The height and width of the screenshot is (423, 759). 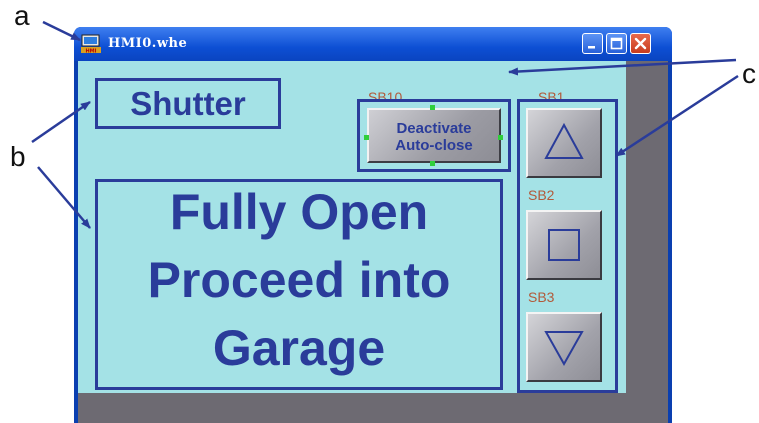 I want to click on close-icon, so click(x=640, y=43).